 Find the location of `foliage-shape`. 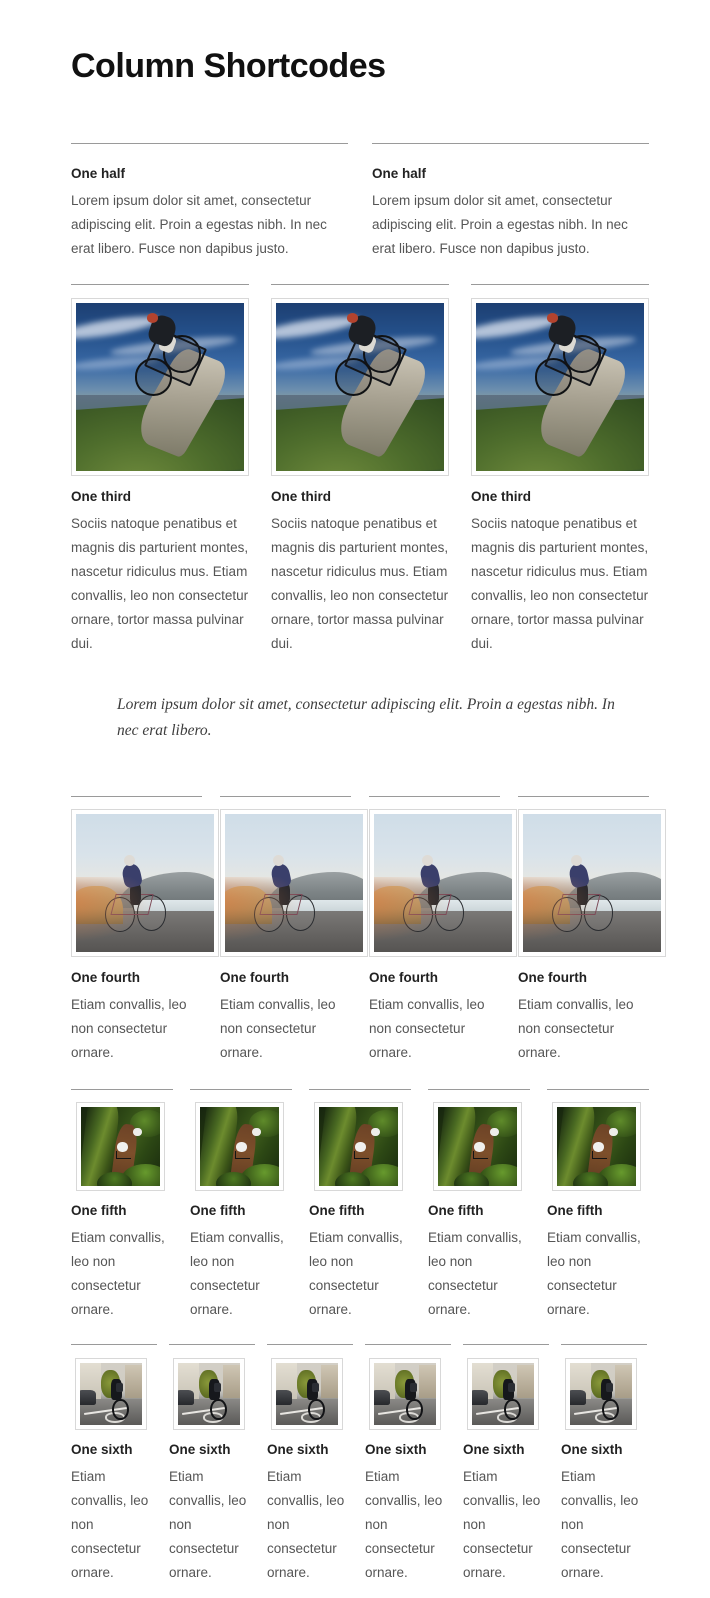

foliage-shape is located at coordinates (352, 1178).